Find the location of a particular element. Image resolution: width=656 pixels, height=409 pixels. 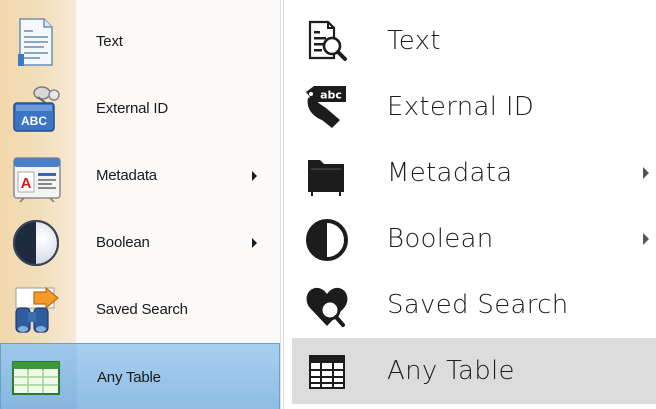

old-menu-item-label: Boolean is located at coordinates (123, 242).